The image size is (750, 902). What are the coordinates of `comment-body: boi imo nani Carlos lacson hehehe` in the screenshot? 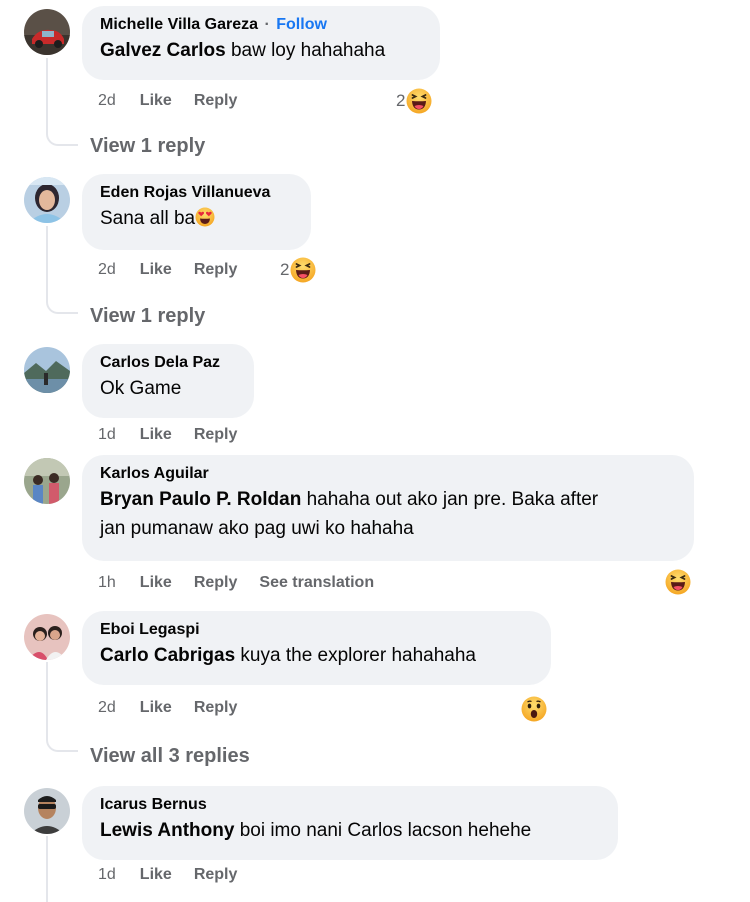 It's located at (383, 830).